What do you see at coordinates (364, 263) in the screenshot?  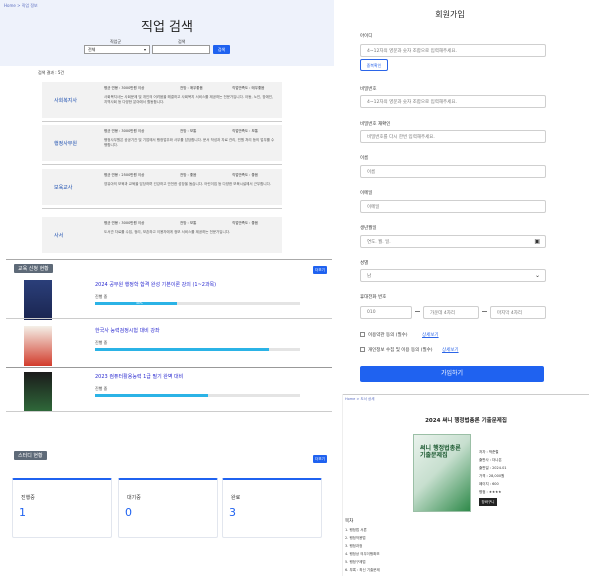 I see `field-label: 성별` at bounding box center [364, 263].